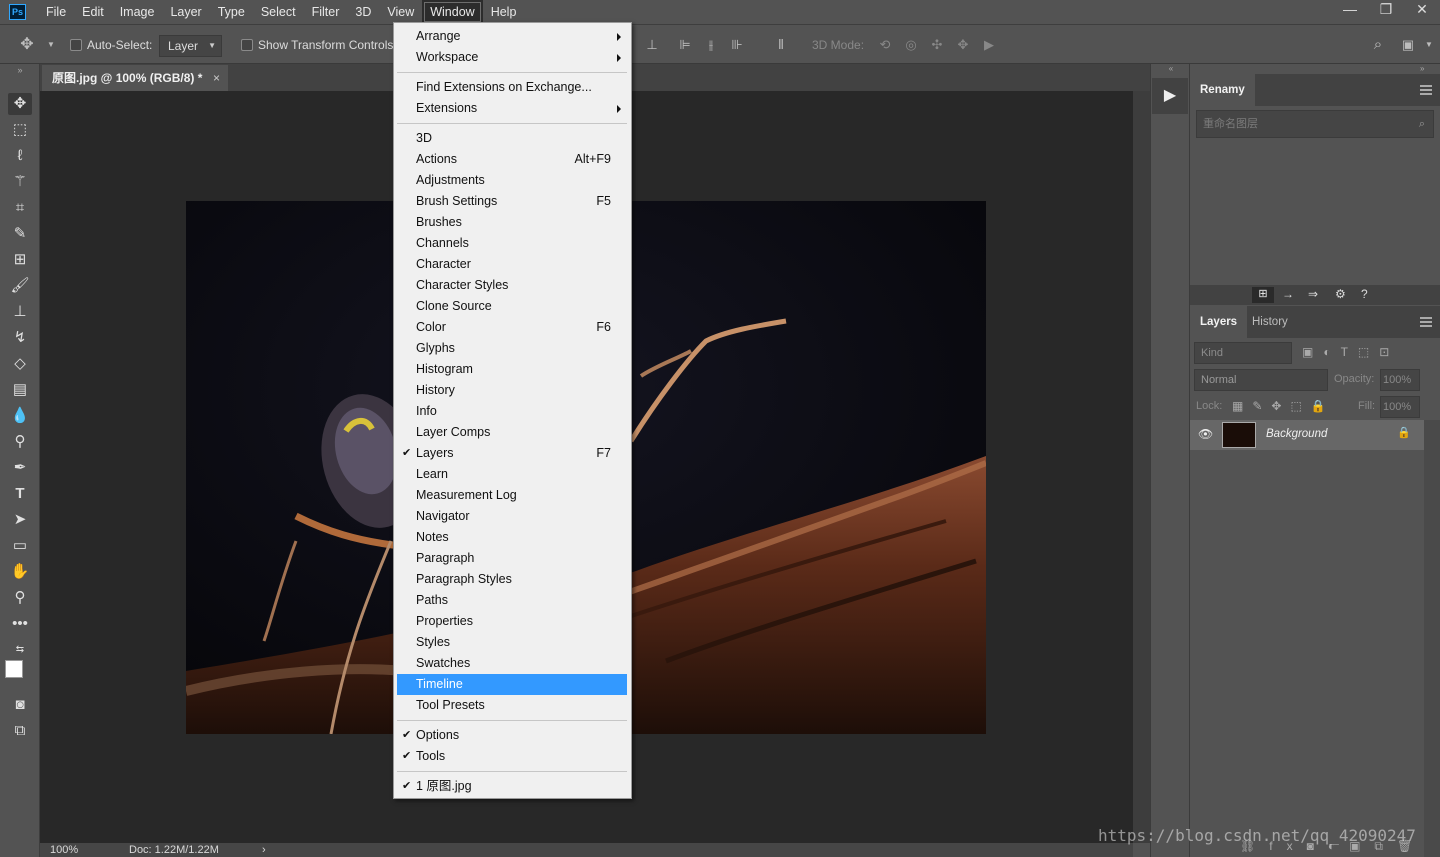 This screenshot has height=857, width=1440. I want to click on history-brush-tool-icon: ↯, so click(20, 338).